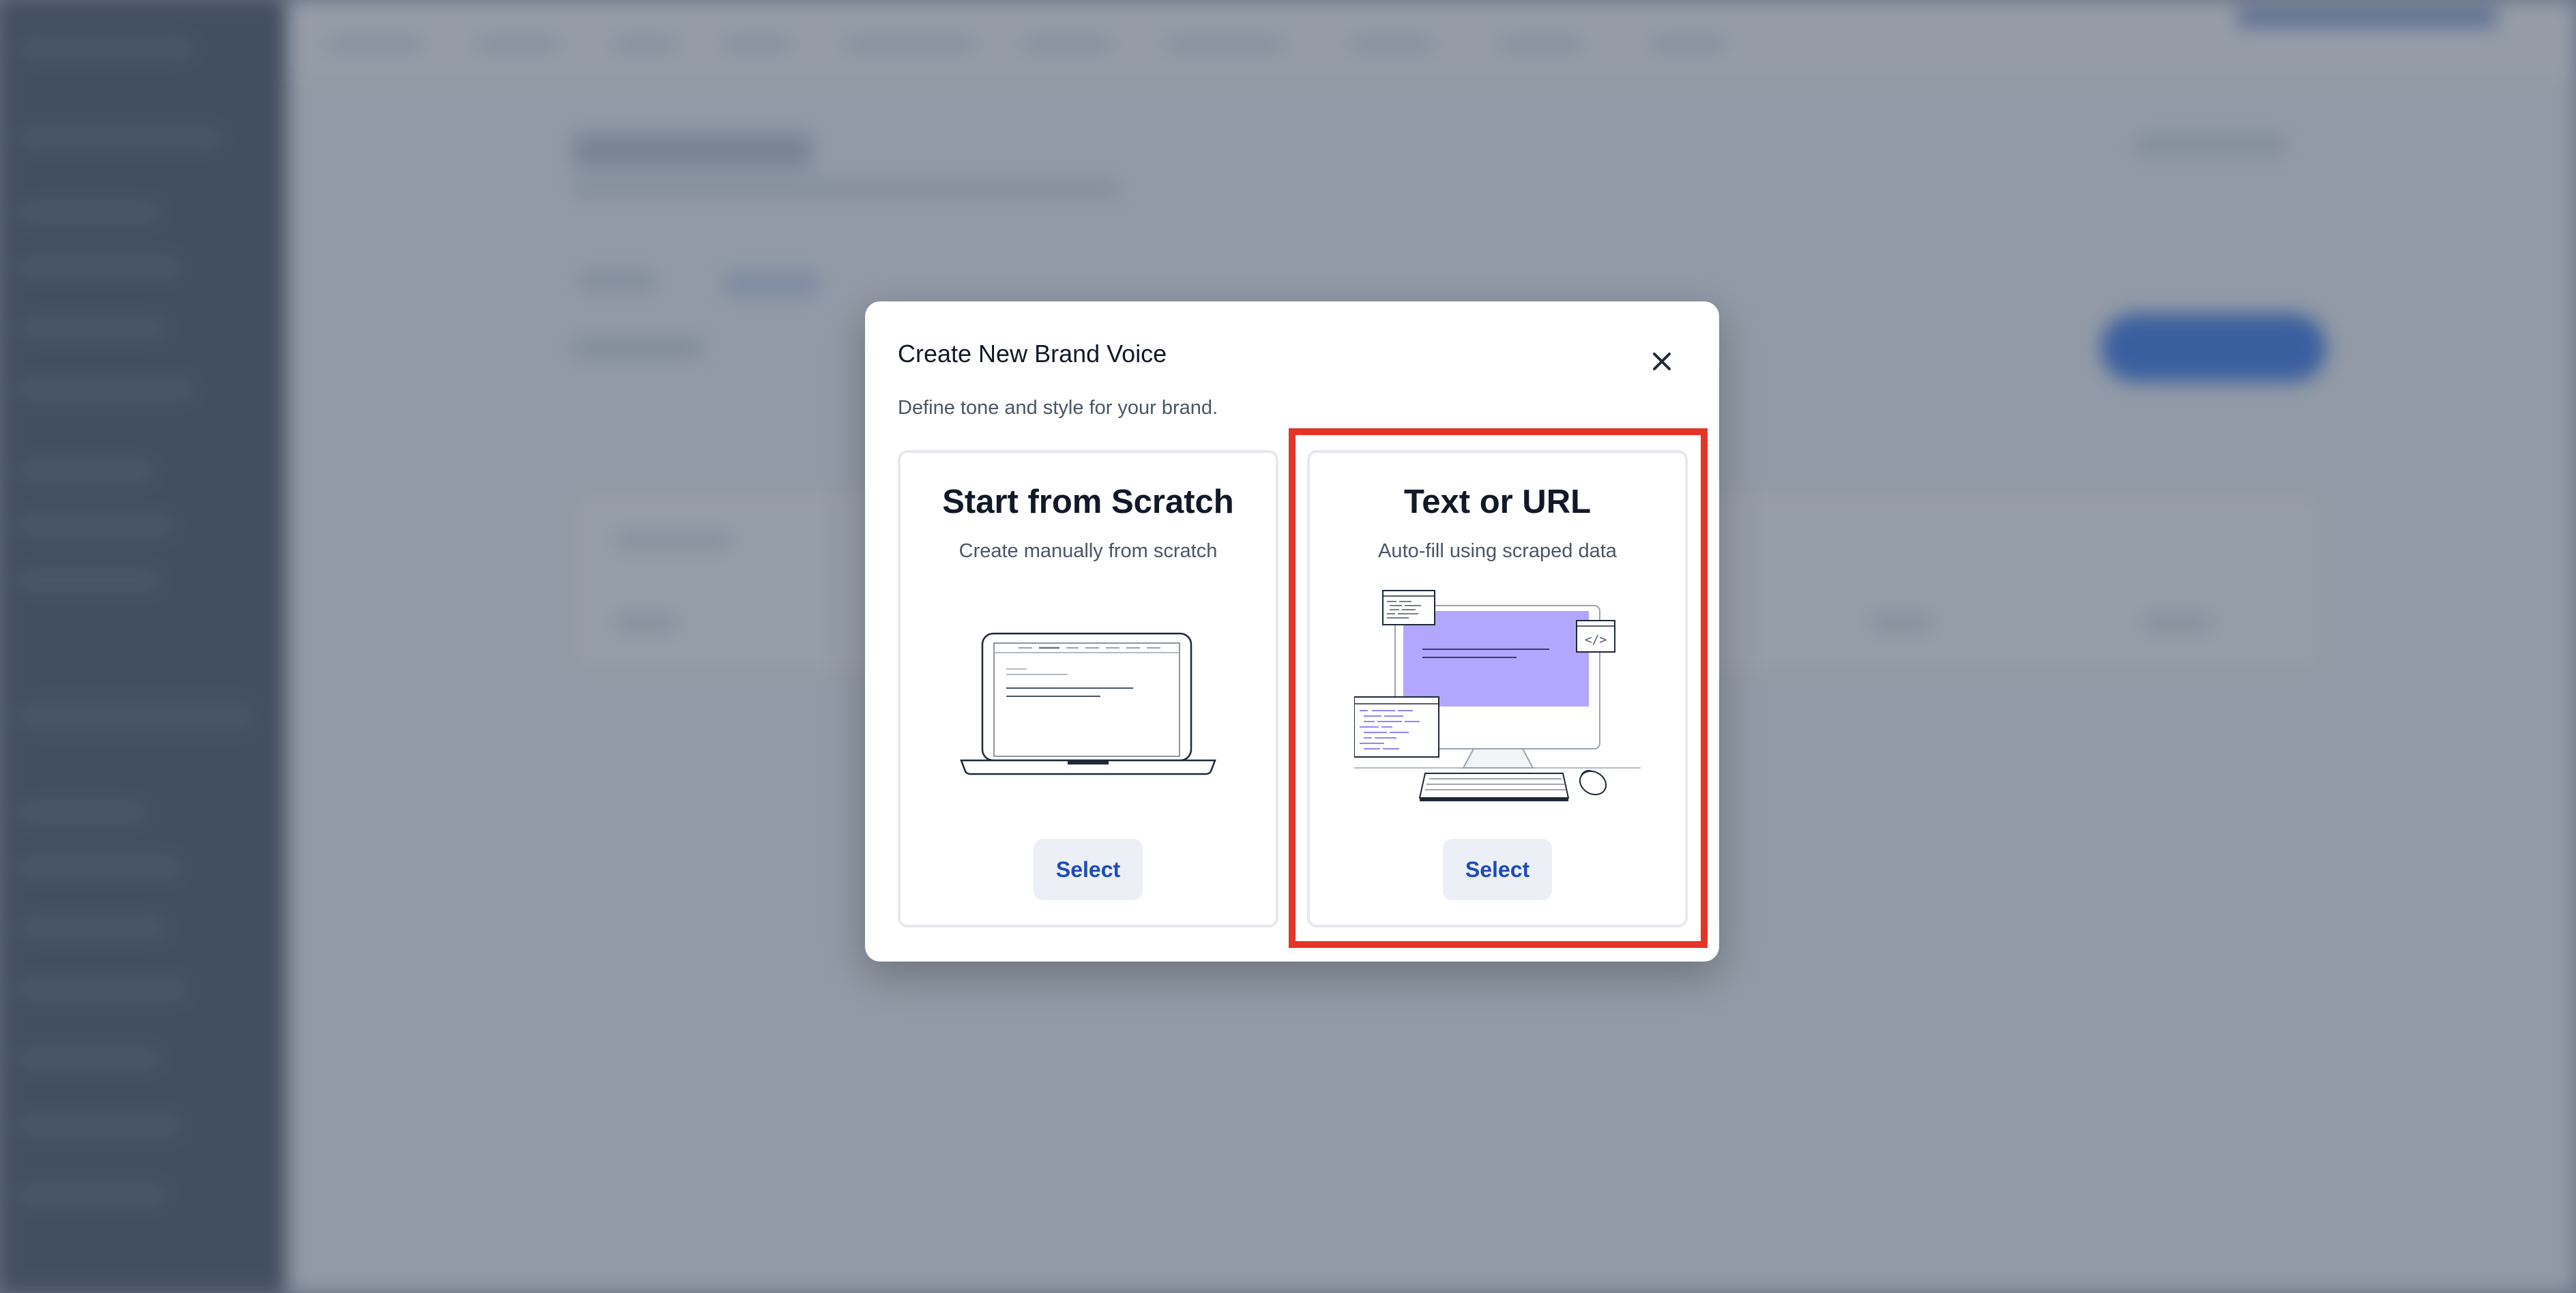  Describe the element at coordinates (1497, 502) in the screenshot. I see `option-title: Text or URL` at that location.